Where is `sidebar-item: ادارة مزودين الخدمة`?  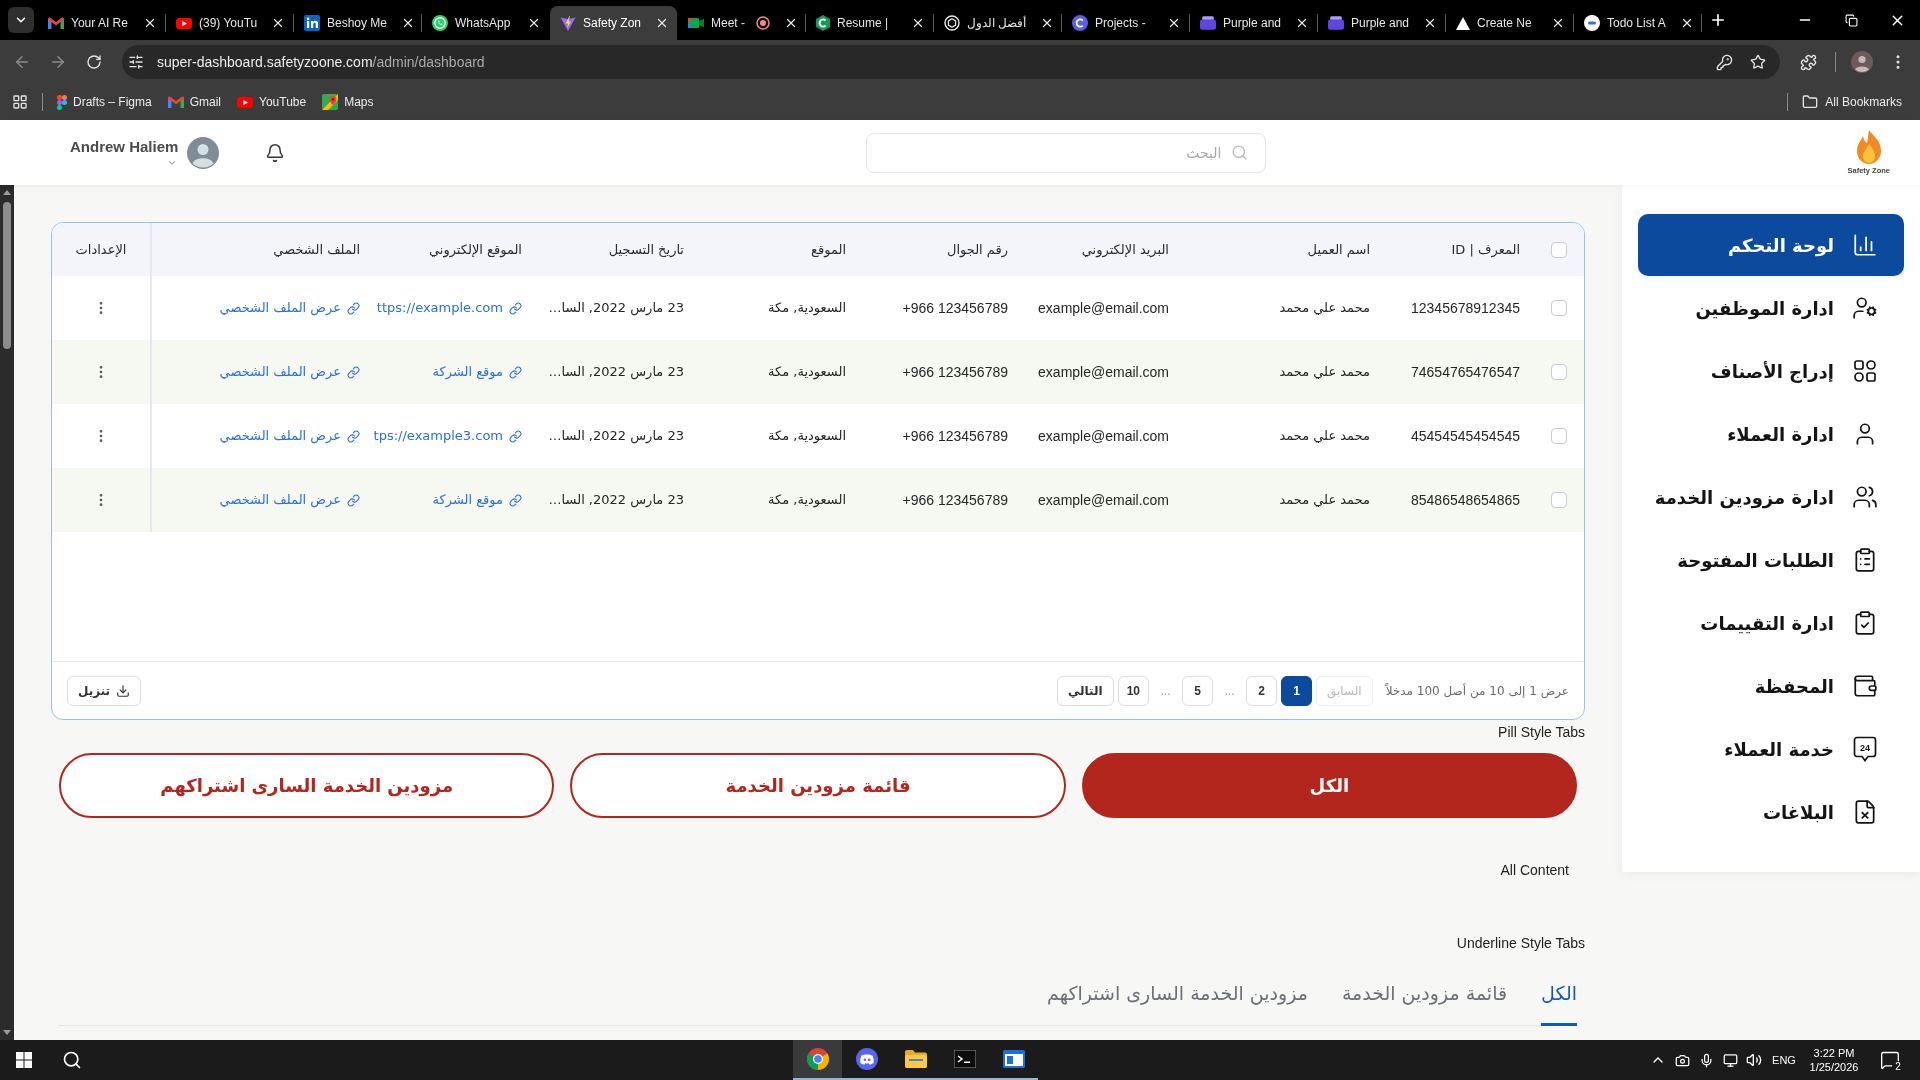
sidebar-item: ادارة مزودين الخدمة is located at coordinates (1771, 497).